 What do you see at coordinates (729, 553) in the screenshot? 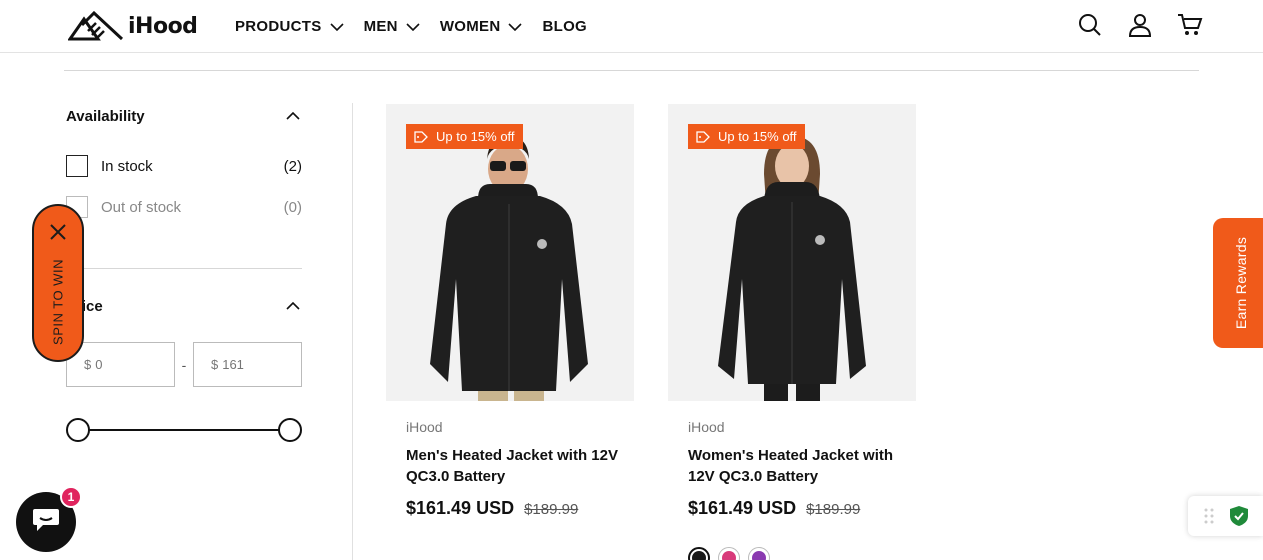
I see `color-swatch-pink` at bounding box center [729, 553].